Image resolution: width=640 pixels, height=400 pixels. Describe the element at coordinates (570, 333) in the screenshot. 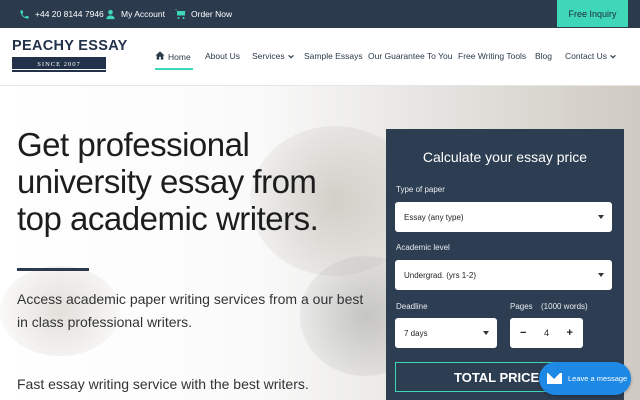

I see `pages-increment-button: +` at that location.